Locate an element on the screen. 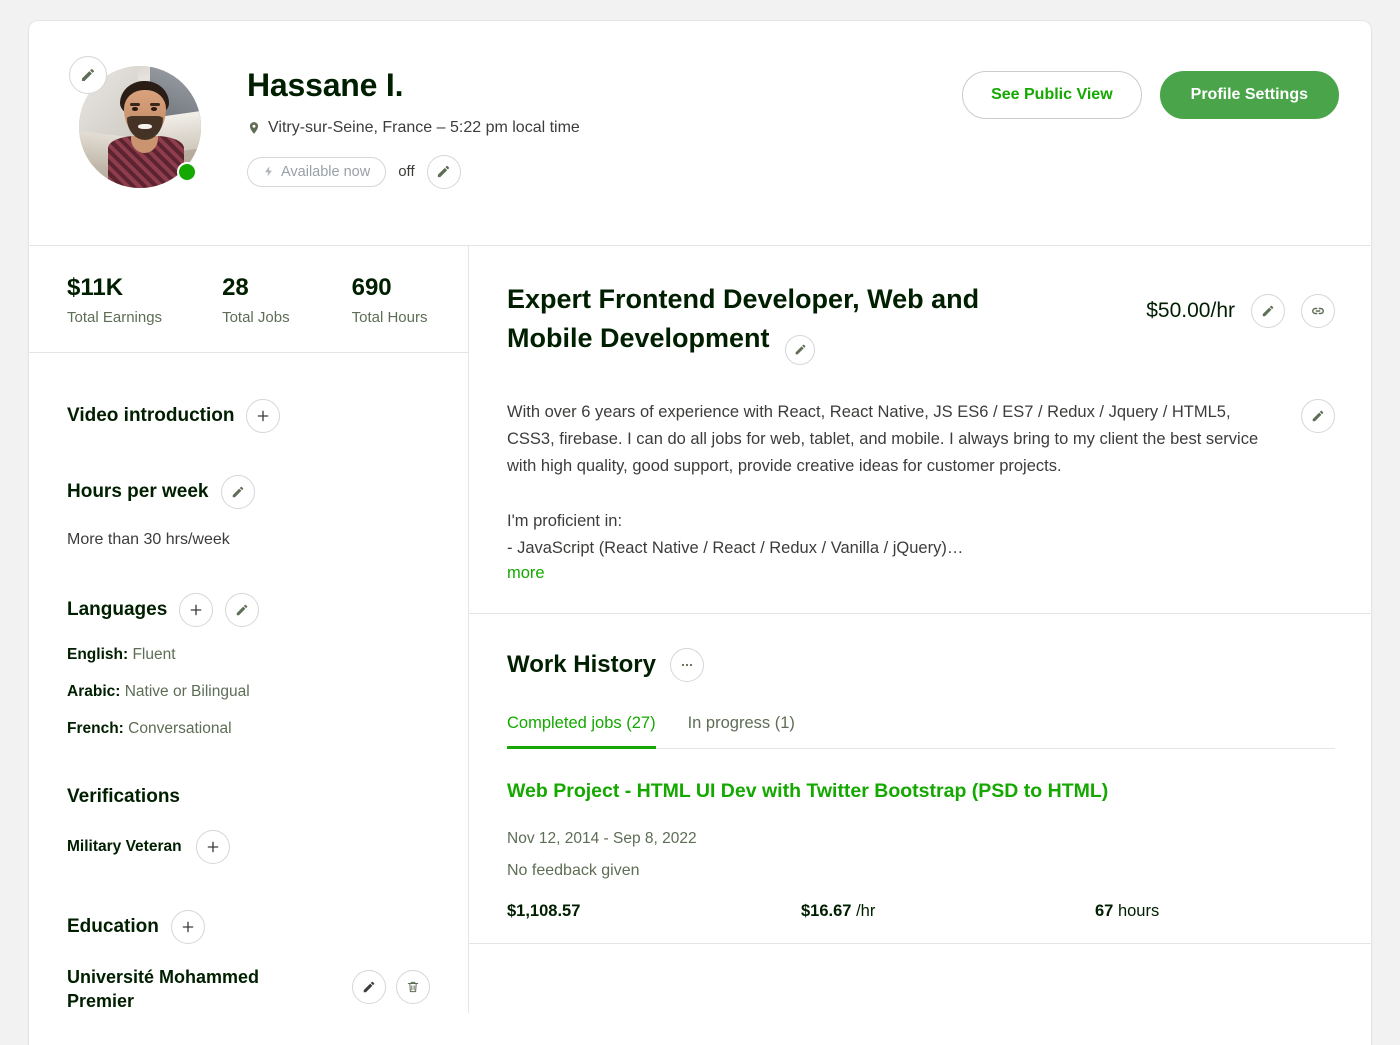 Image resolution: width=1400 pixels, height=1045 pixels. education-title: Education is located at coordinates (113, 926).